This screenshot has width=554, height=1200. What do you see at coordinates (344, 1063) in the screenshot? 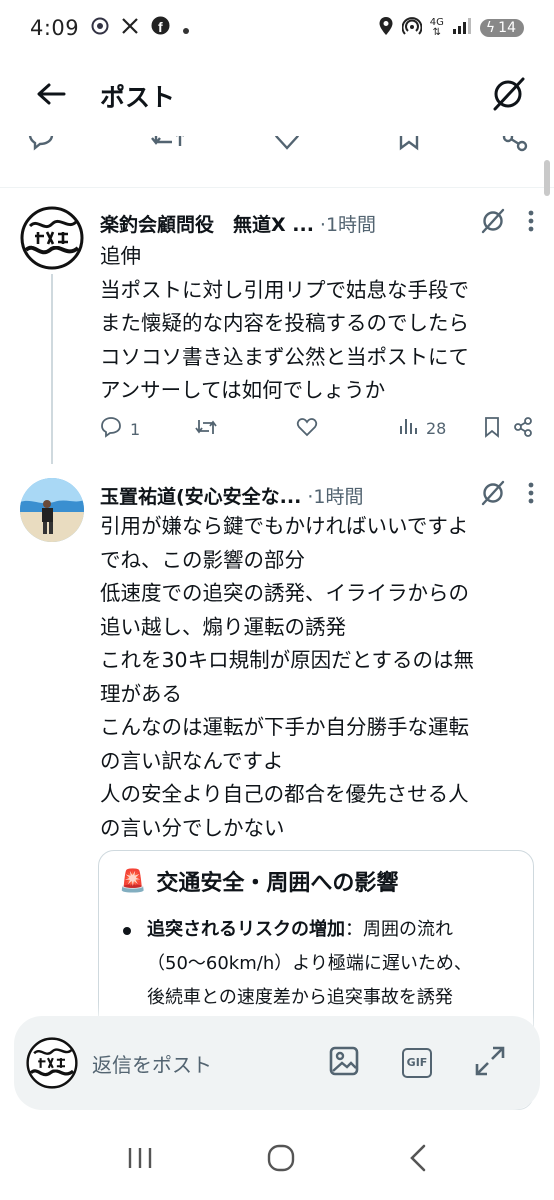
I see `image-icon` at bounding box center [344, 1063].